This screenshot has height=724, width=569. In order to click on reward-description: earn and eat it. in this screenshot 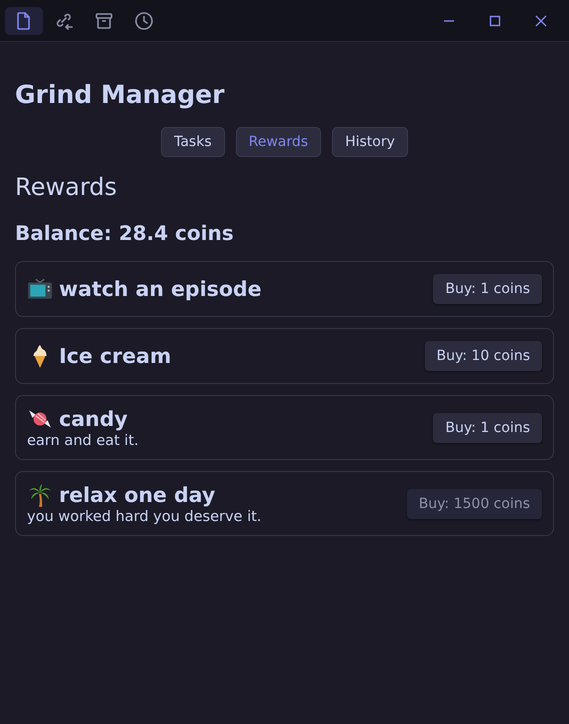, I will do `click(83, 441)`.